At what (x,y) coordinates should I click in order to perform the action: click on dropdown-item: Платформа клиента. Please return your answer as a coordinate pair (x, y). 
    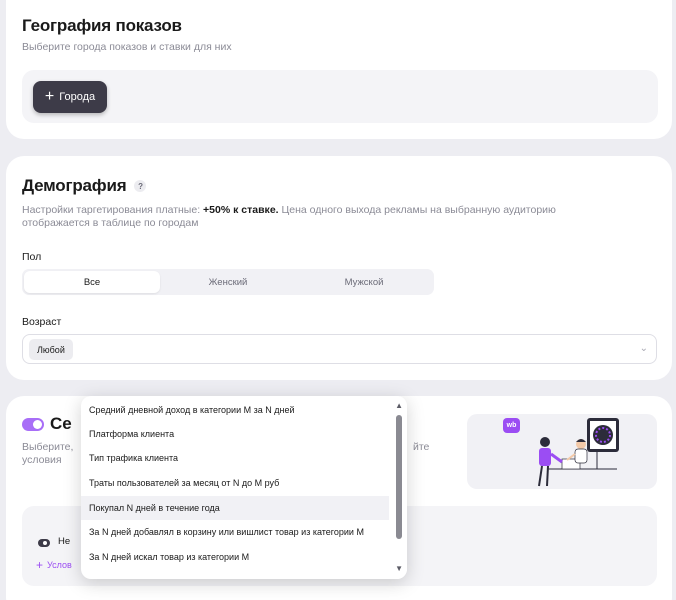
    Looking at the image, I should click on (235, 434).